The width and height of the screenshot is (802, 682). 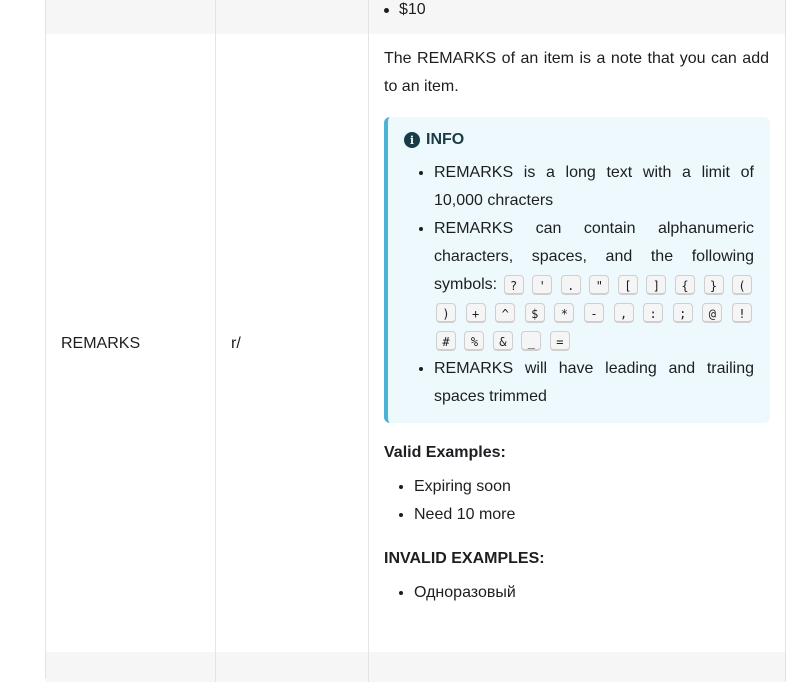 What do you see at coordinates (564, 312) in the screenshot?
I see `symbol-key: *` at bounding box center [564, 312].